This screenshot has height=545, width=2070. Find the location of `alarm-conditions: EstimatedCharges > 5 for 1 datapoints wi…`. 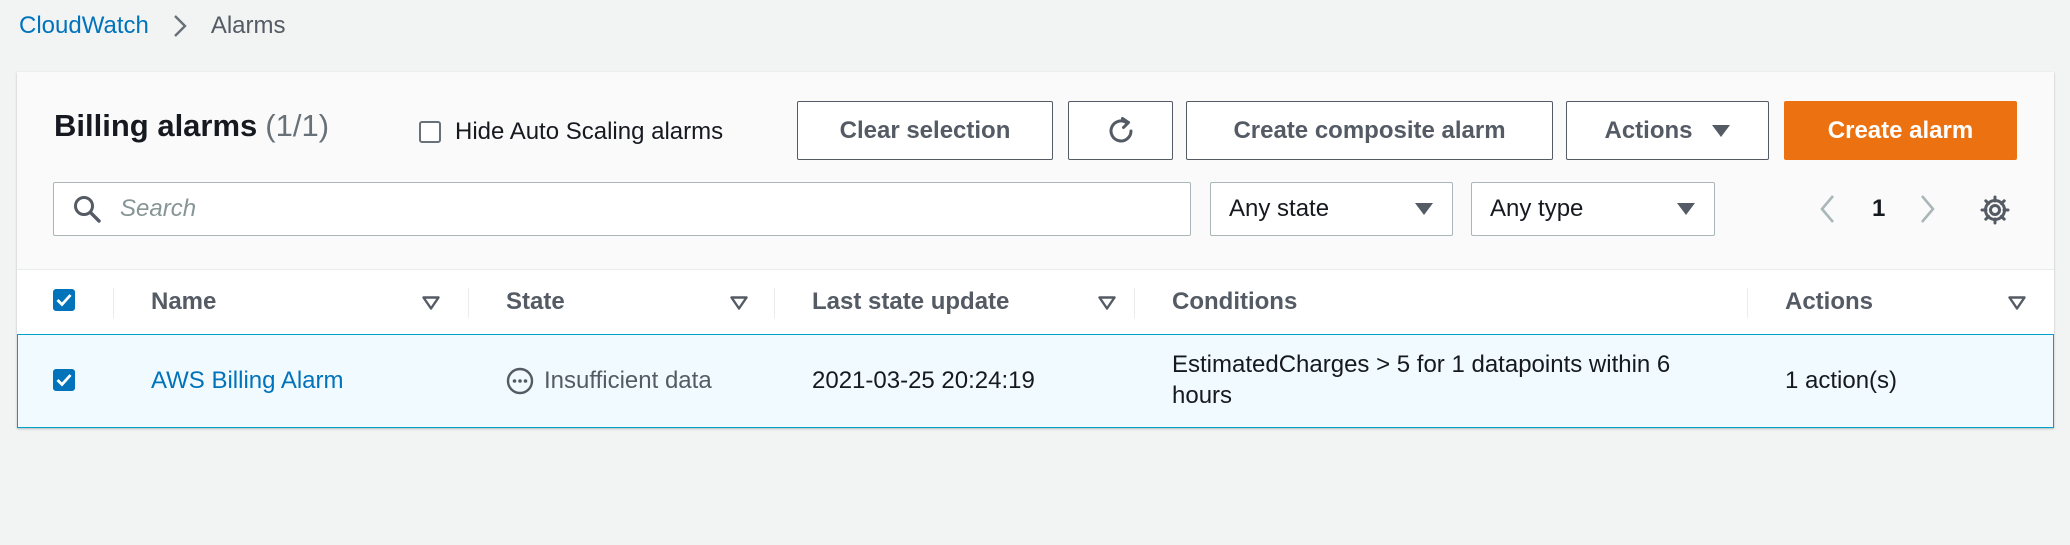

alarm-conditions: EstimatedCharges > 5 for 1 datapoints wi… is located at coordinates (1421, 380).